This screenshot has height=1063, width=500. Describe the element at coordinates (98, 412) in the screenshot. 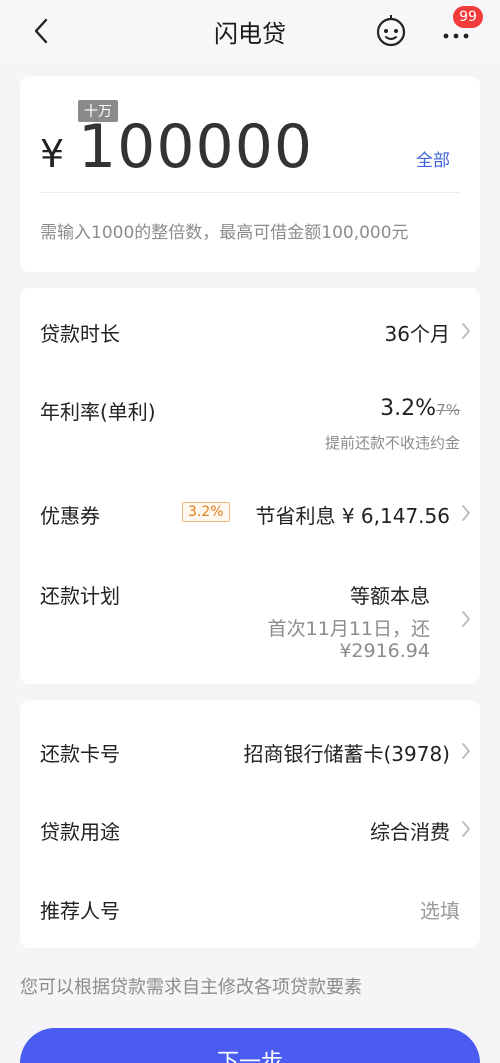

I see `rate-label: 年利率(单利)` at that location.